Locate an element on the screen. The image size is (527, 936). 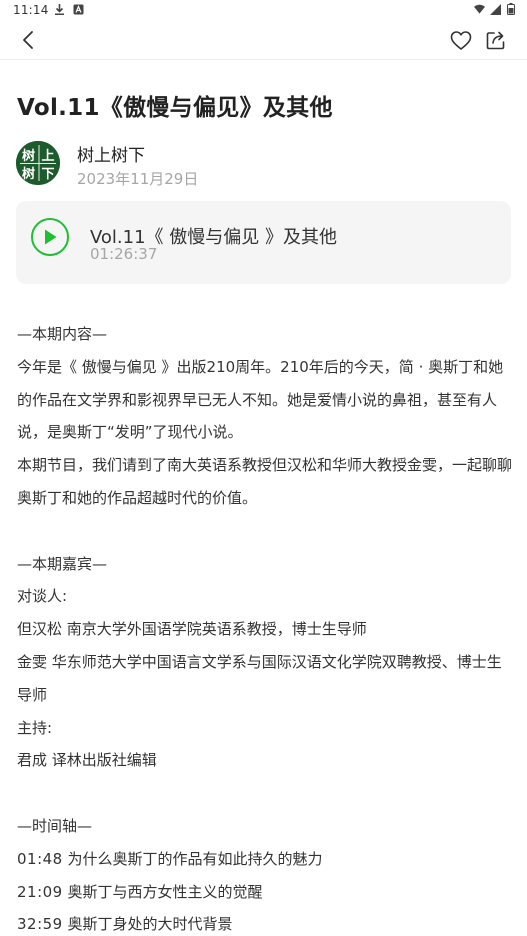
battery-icon is located at coordinates (511, 9).